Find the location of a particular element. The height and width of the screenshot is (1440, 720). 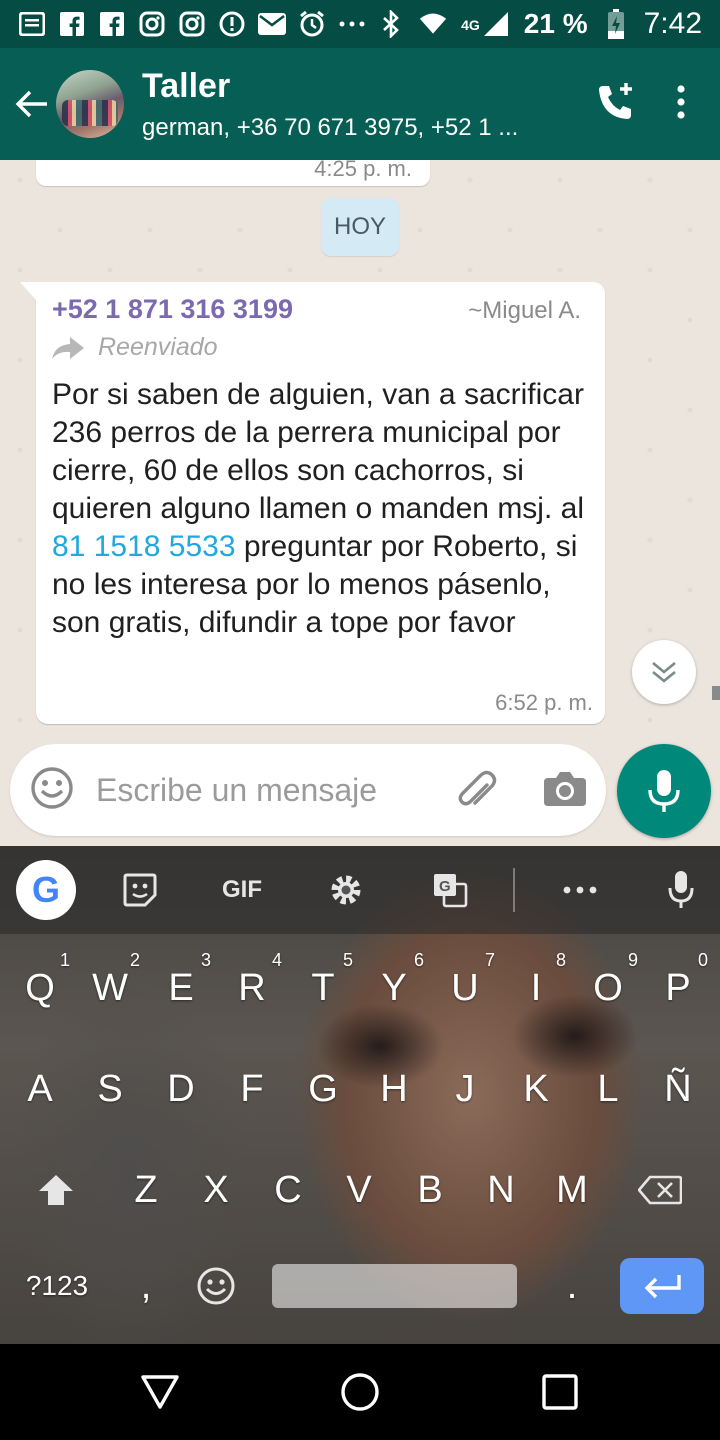

keyboard-toolbar: G GIF G is located at coordinates (360, 890).